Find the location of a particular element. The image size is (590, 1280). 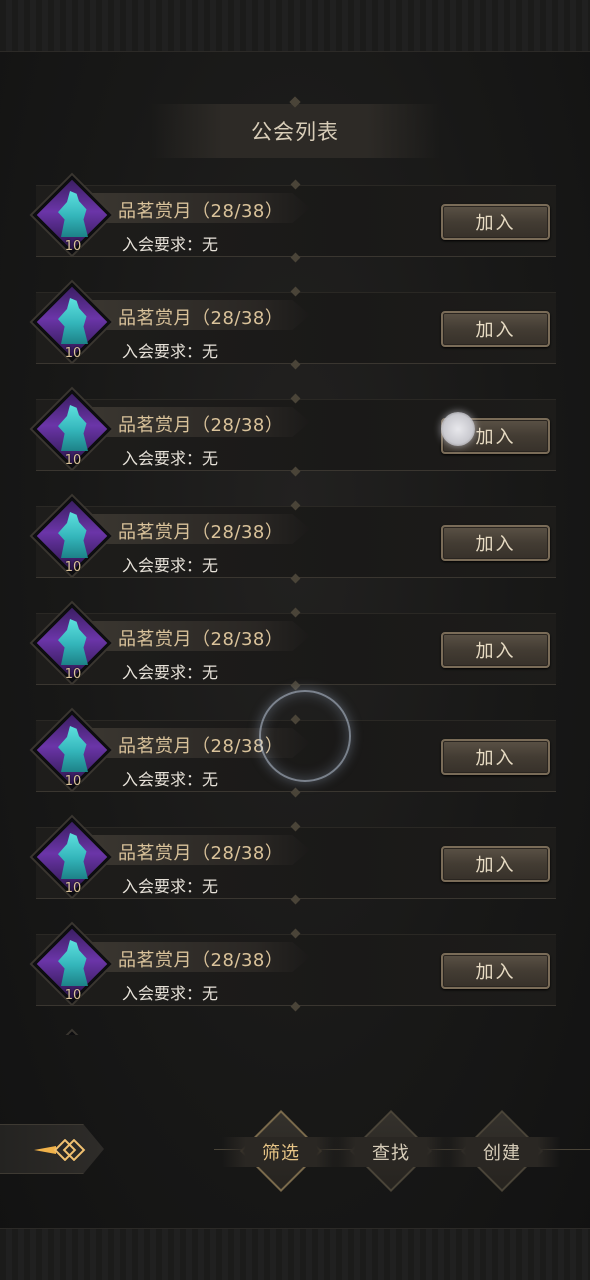

page-title: 公会列表 is located at coordinates (295, 132).